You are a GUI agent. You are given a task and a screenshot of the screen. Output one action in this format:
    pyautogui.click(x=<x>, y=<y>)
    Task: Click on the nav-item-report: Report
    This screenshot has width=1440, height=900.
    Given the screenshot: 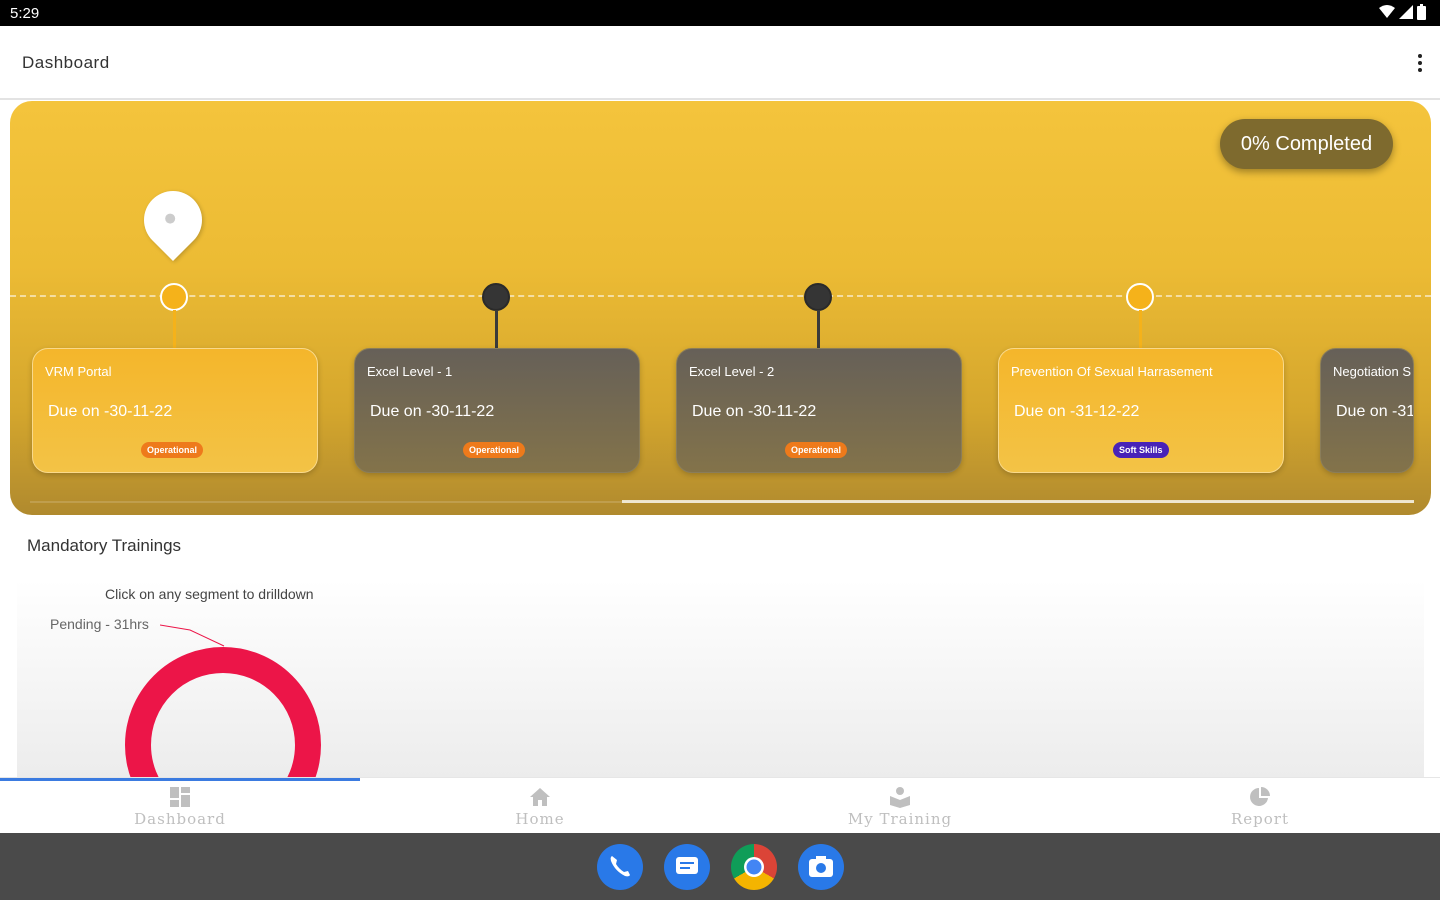 What is the action you would take?
    pyautogui.click(x=1260, y=806)
    